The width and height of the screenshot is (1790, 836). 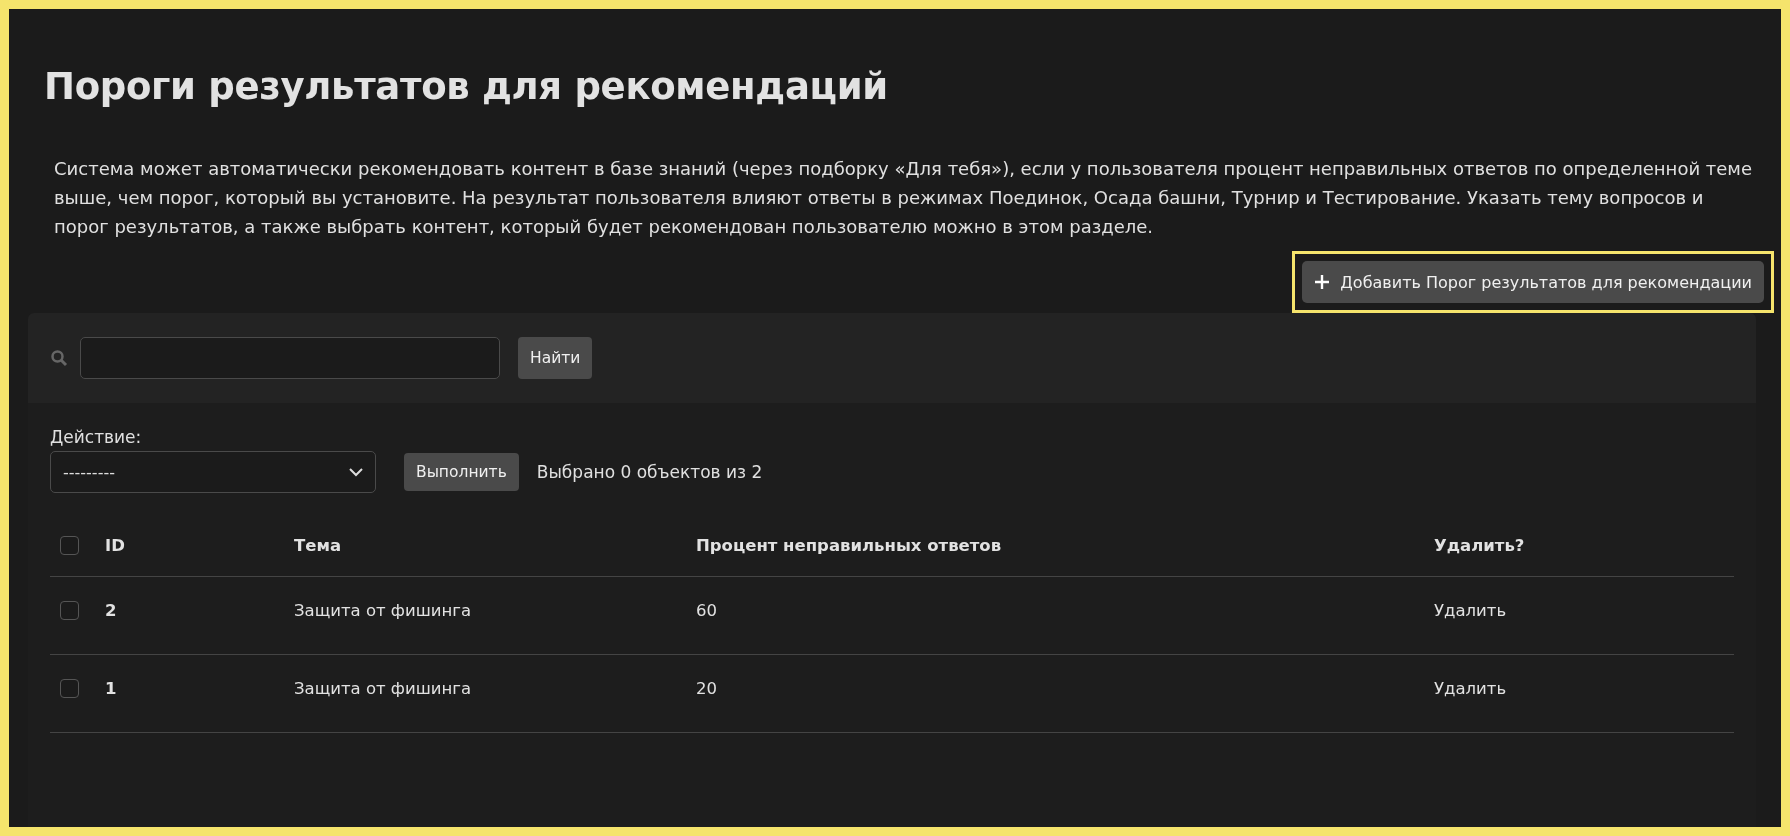 What do you see at coordinates (555, 358) in the screenshot?
I see `search-button: Найти` at bounding box center [555, 358].